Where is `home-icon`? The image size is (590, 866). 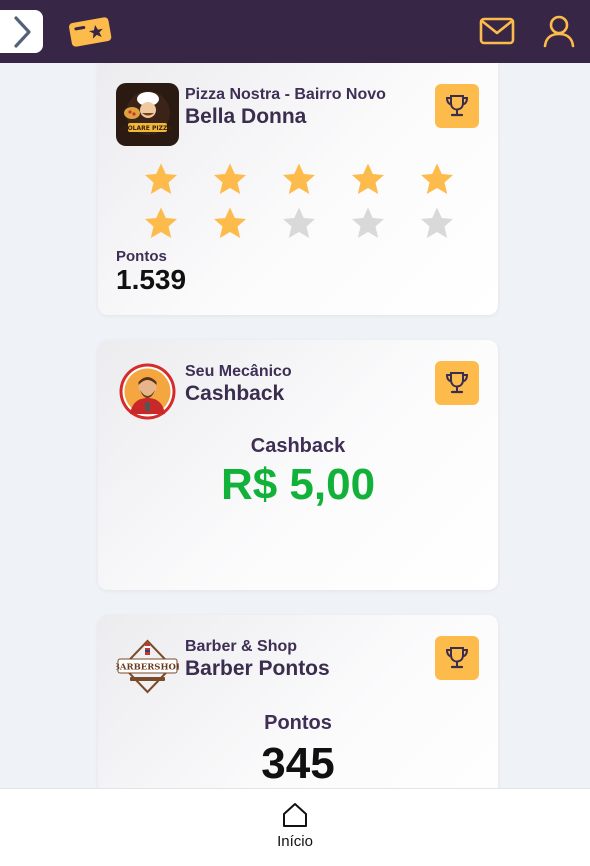 home-icon is located at coordinates (295, 815).